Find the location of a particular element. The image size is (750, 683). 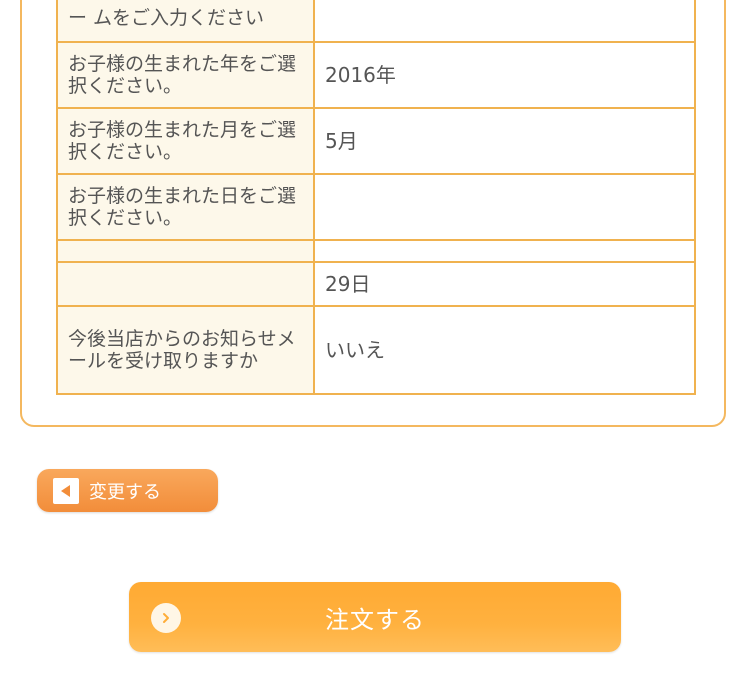

row-label-day-value is located at coordinates (185, 284).